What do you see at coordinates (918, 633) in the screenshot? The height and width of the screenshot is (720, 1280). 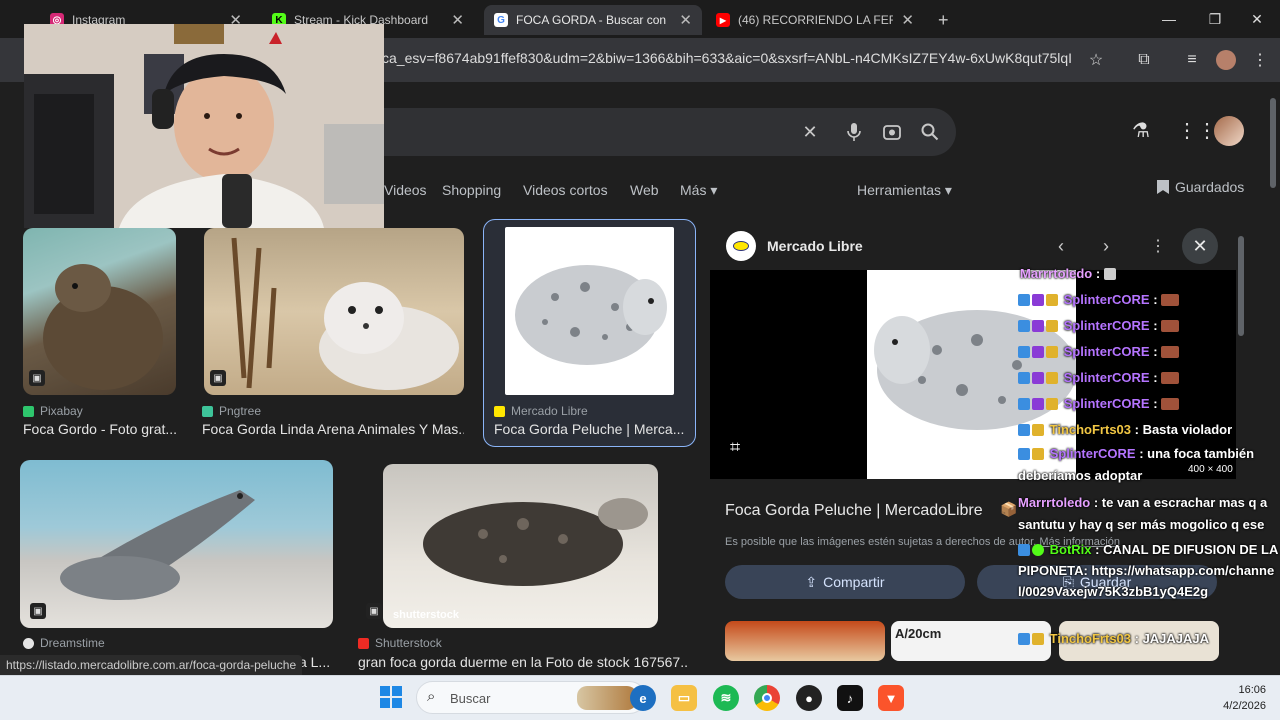 I see `related-label: A/20cm` at bounding box center [918, 633].